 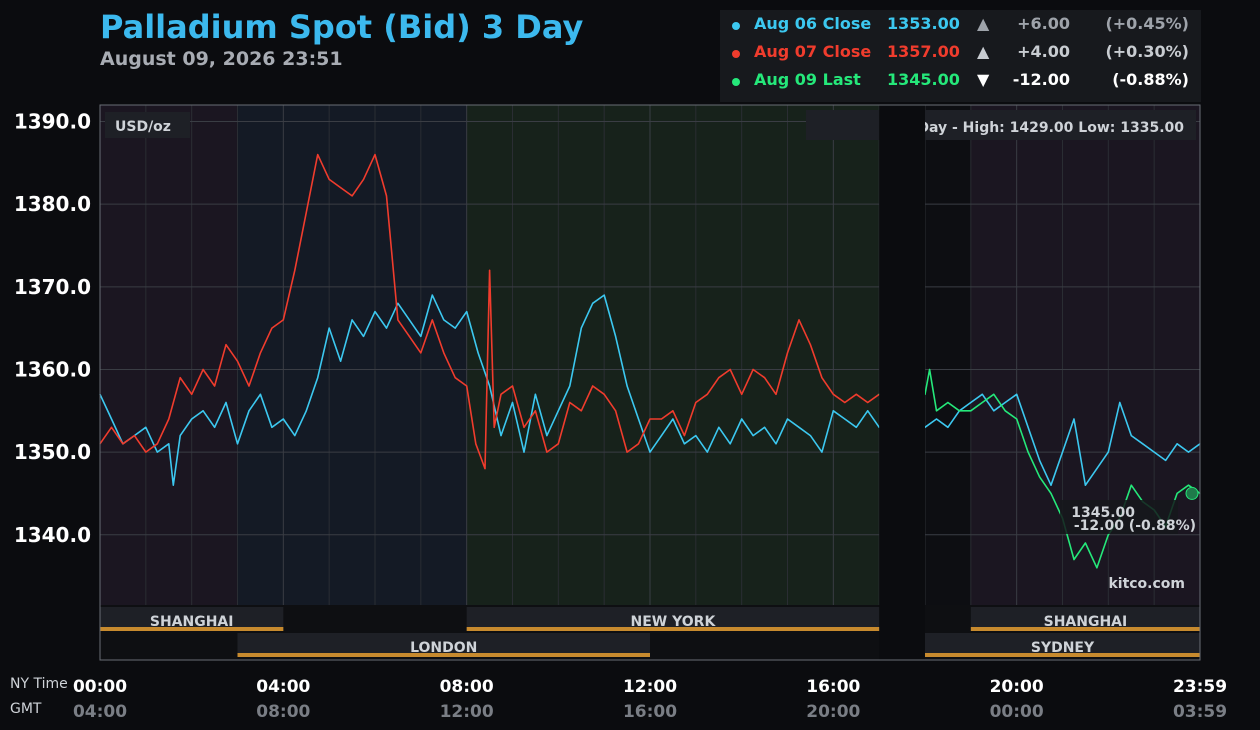 I want to click on units-label: USD/oz, so click(x=143, y=127).